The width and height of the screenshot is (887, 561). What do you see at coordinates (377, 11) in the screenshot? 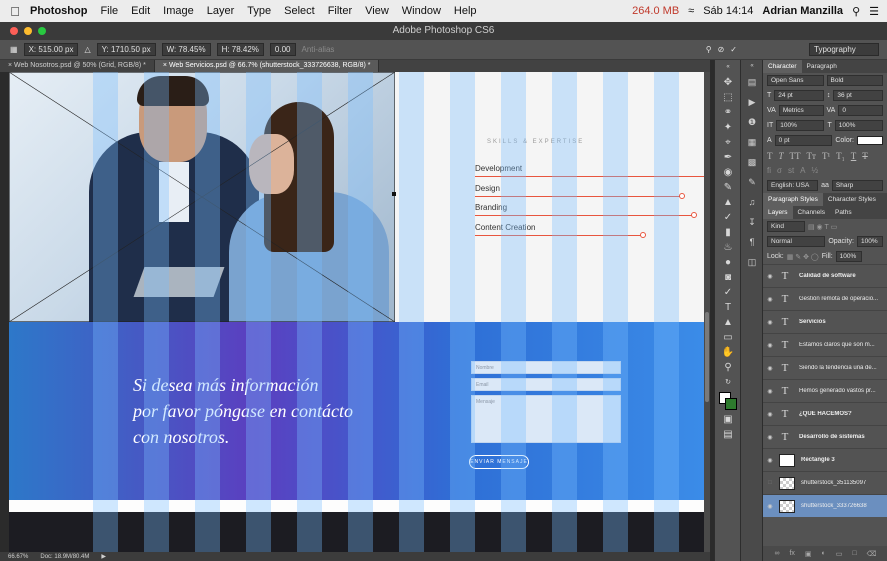
I see `menu-view: View` at bounding box center [377, 11].